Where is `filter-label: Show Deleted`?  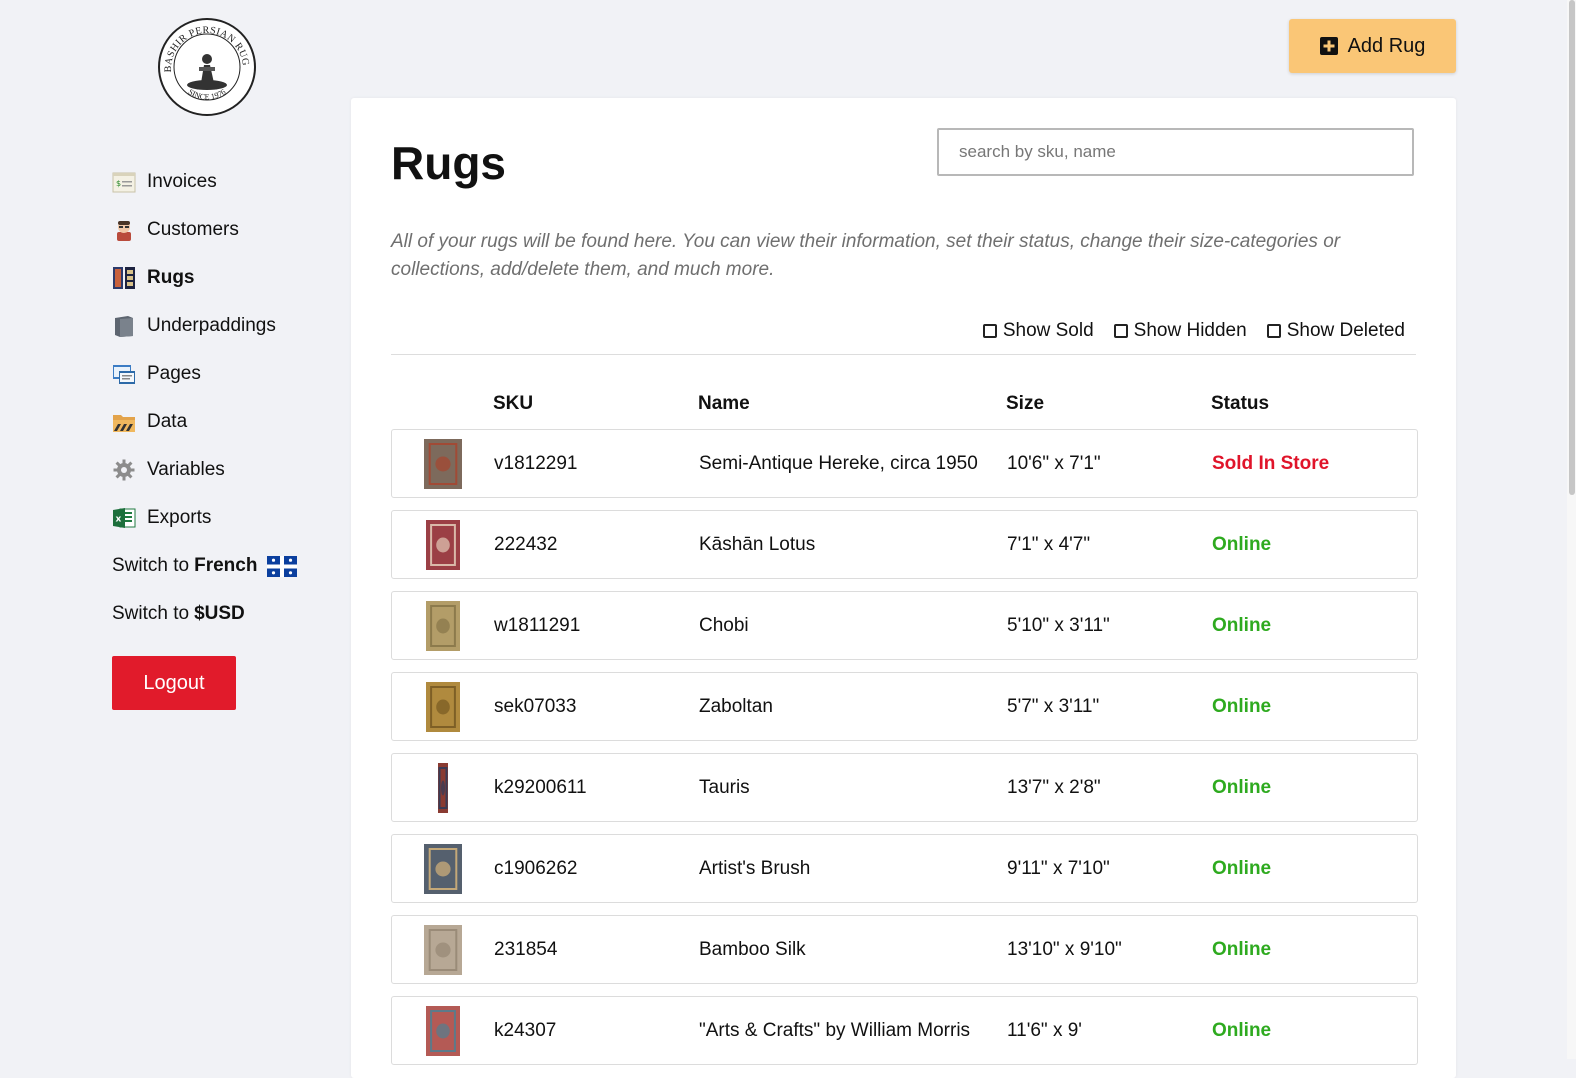 filter-label: Show Deleted is located at coordinates (1345, 330).